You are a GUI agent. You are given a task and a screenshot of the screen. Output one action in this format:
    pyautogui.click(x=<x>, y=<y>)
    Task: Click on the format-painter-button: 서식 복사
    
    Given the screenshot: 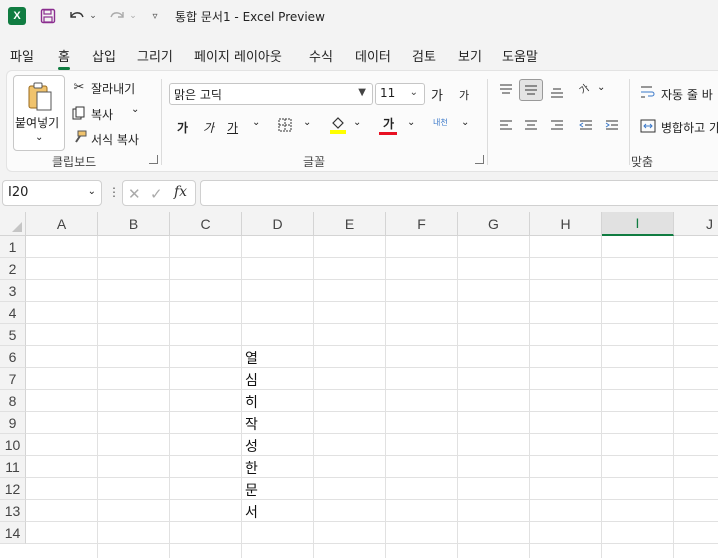 What is the action you would take?
    pyautogui.click(x=115, y=139)
    